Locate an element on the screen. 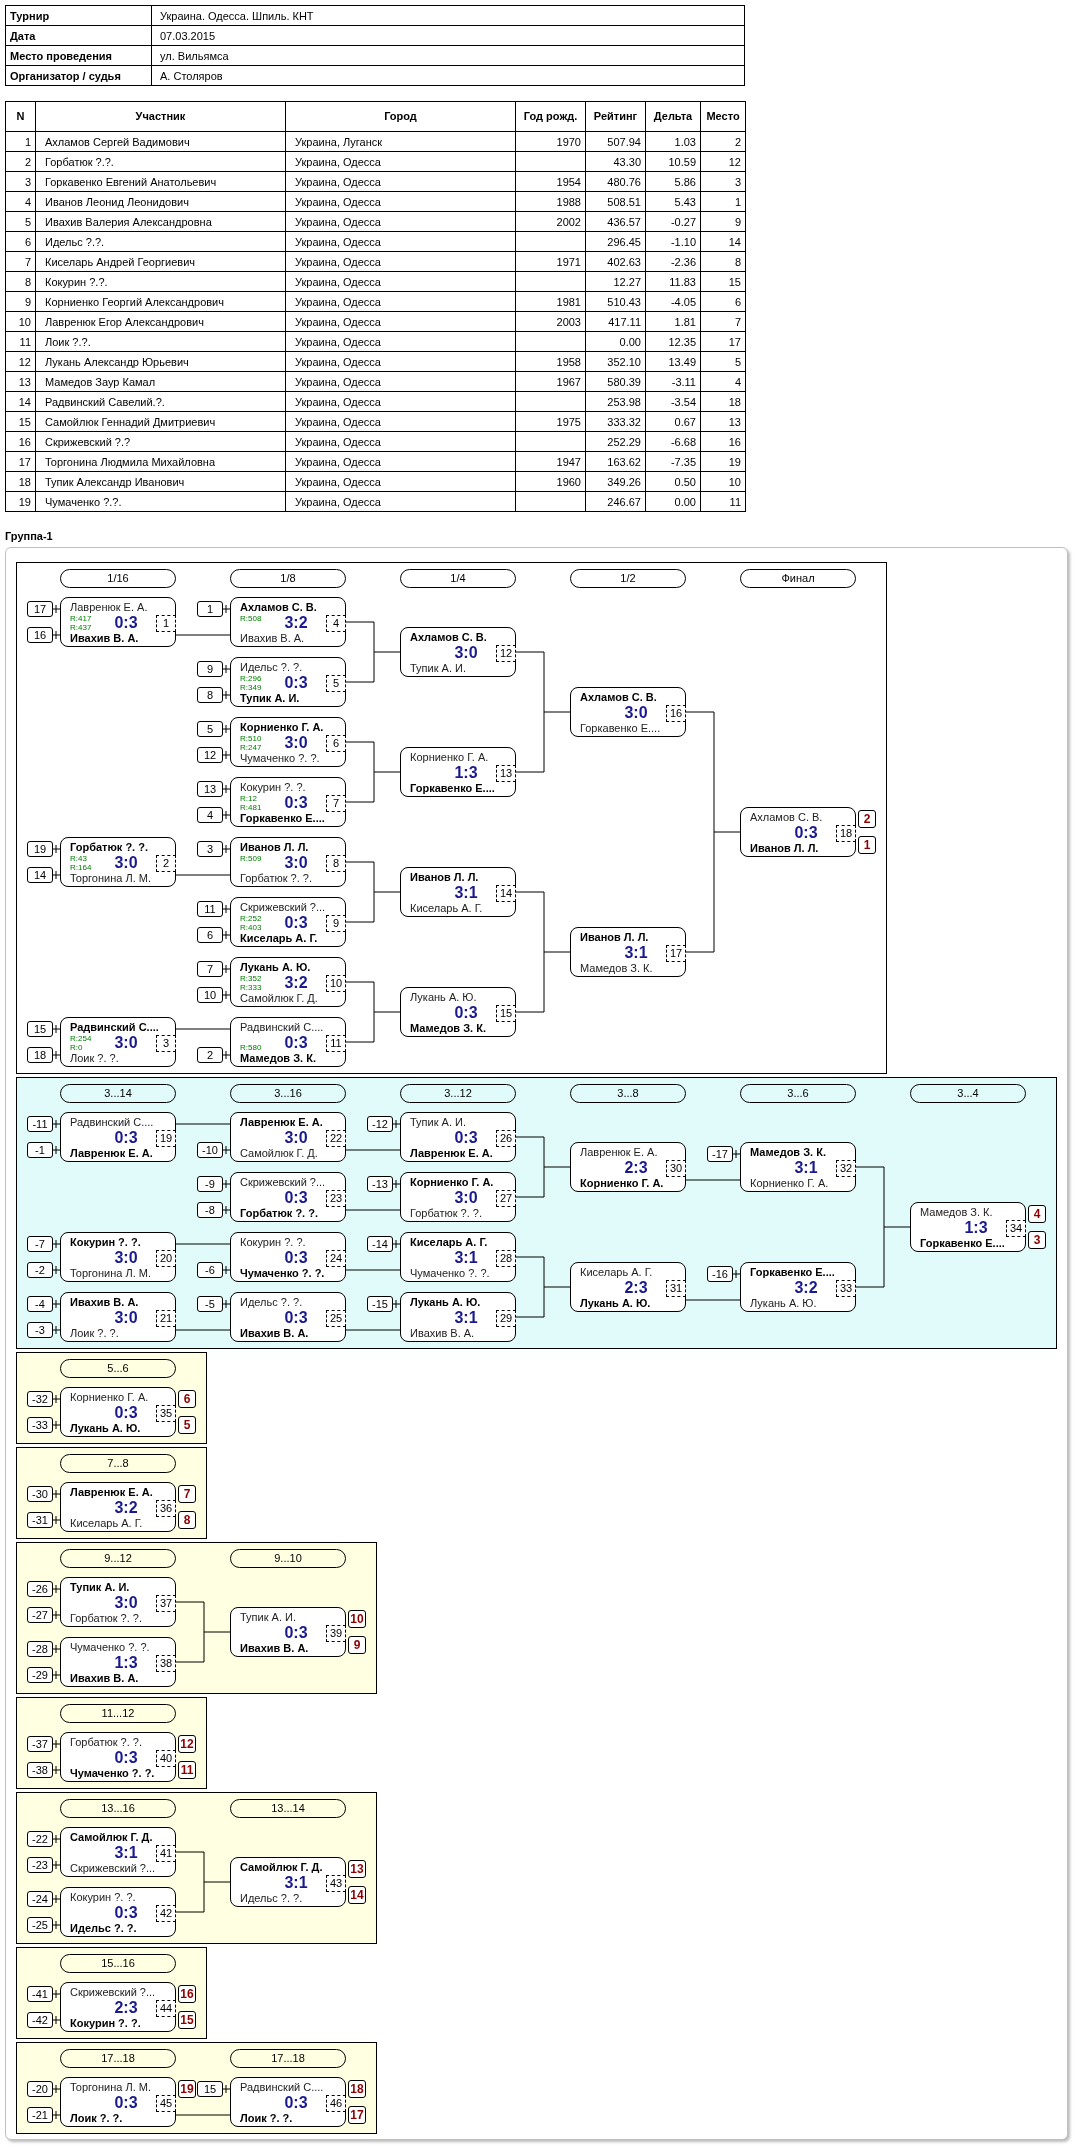  table-cell: 0.50 is located at coordinates (685, 481).